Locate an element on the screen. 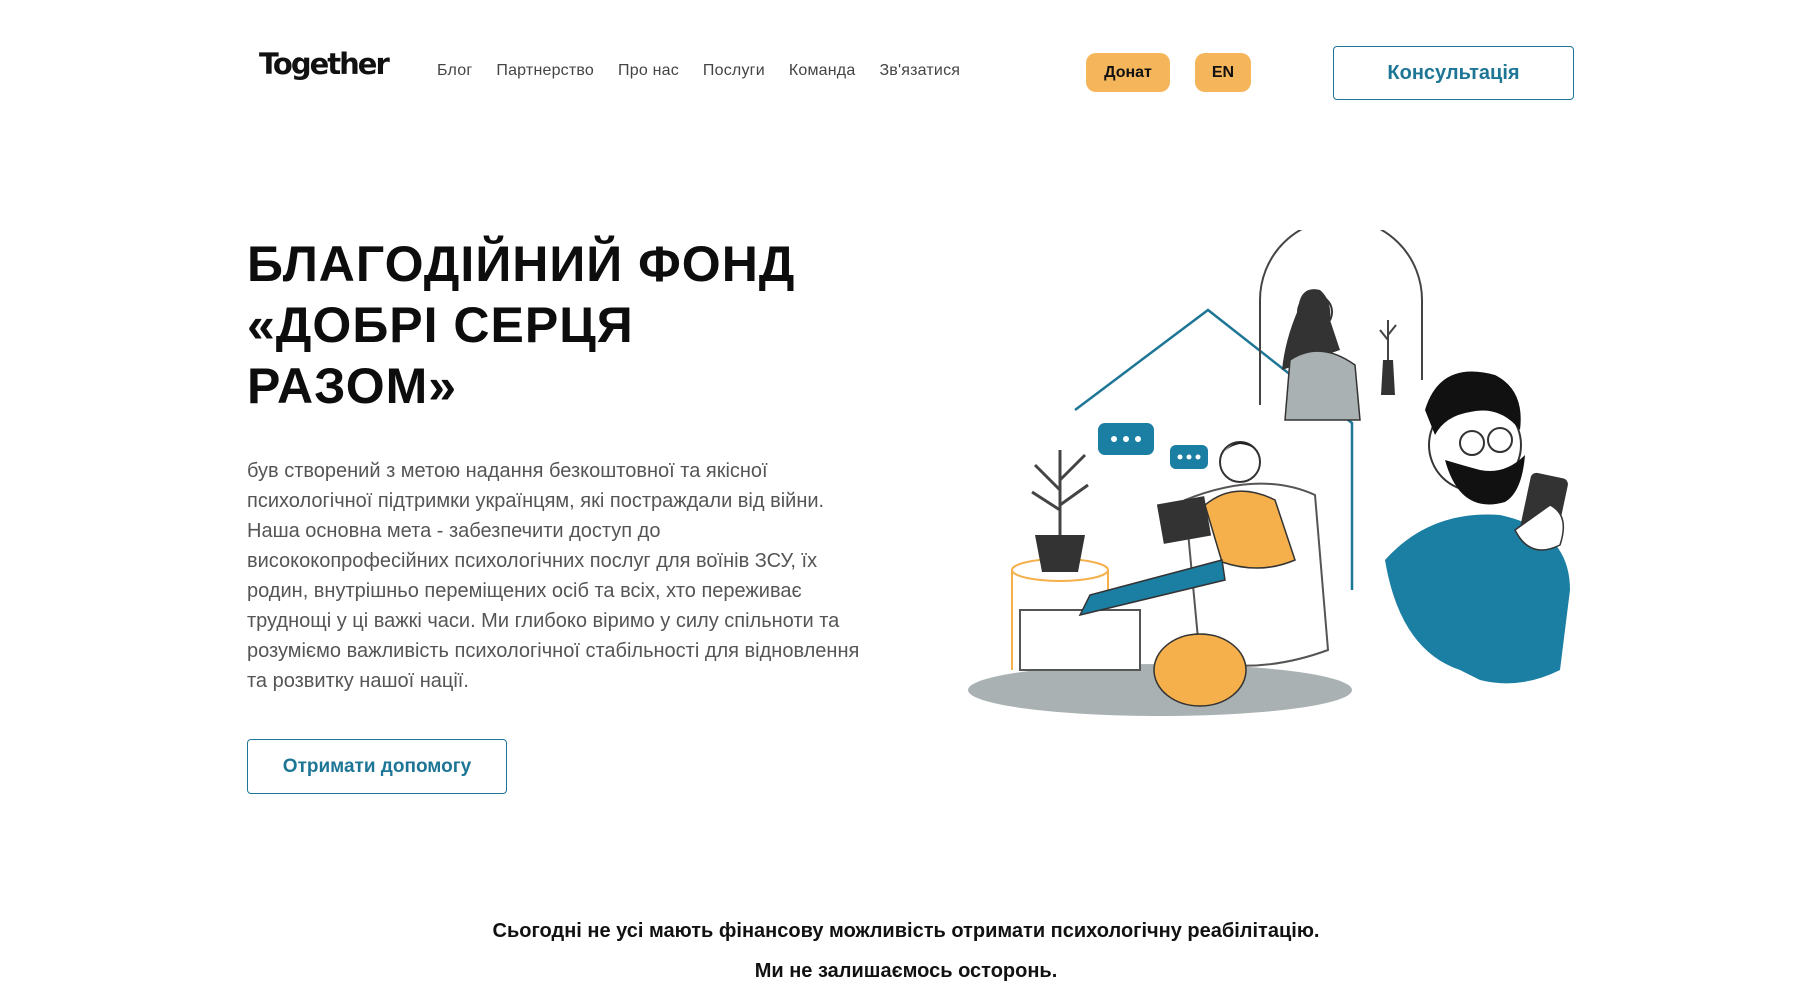 The image size is (1812, 987). bottom-message-line2: Ми не залишаємось осторонь. is located at coordinates (906, 971).